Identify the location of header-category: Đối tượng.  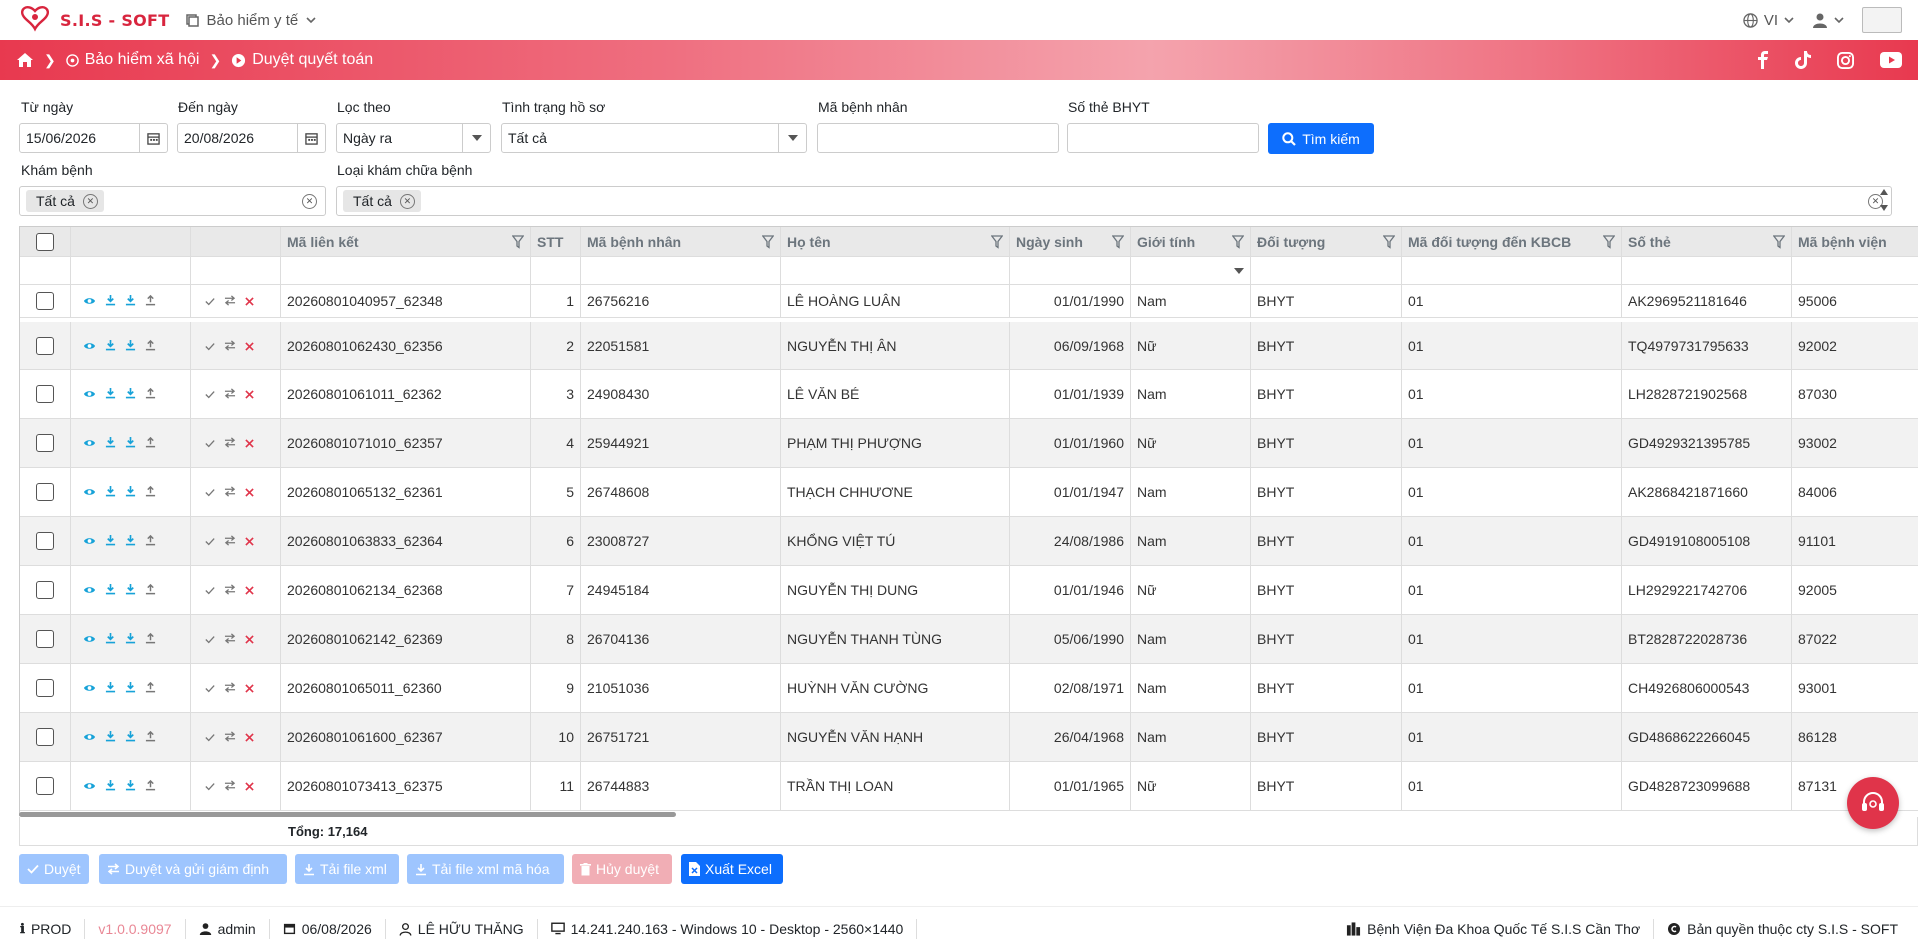
(1326, 242).